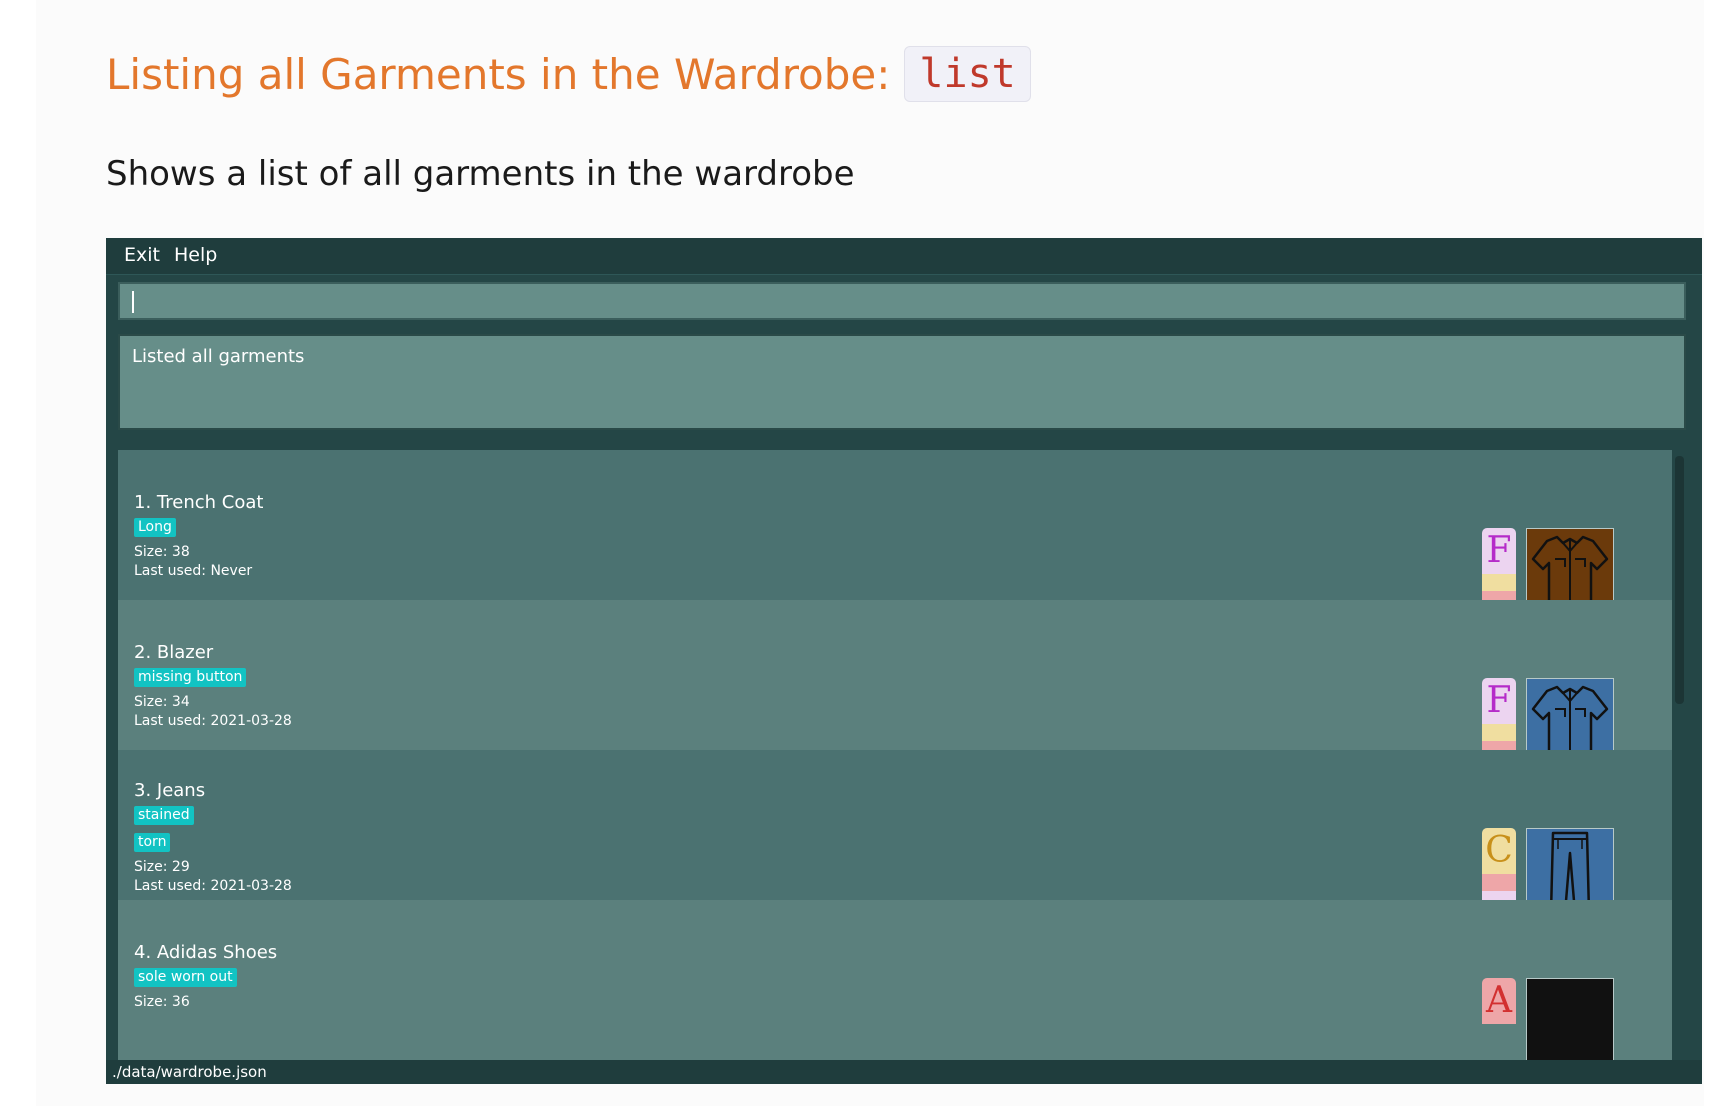 The height and width of the screenshot is (1106, 1712). What do you see at coordinates (1679, 580) in the screenshot?
I see `scrollbar-thumb` at bounding box center [1679, 580].